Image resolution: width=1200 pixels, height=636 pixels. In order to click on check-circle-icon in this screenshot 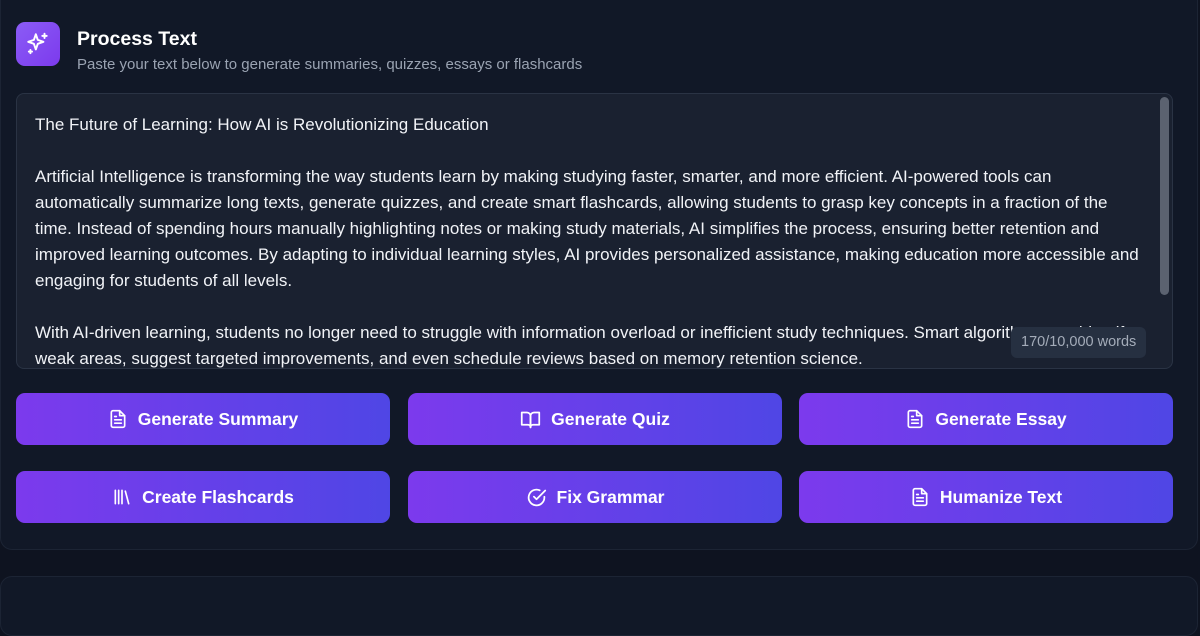, I will do `click(536, 497)`.